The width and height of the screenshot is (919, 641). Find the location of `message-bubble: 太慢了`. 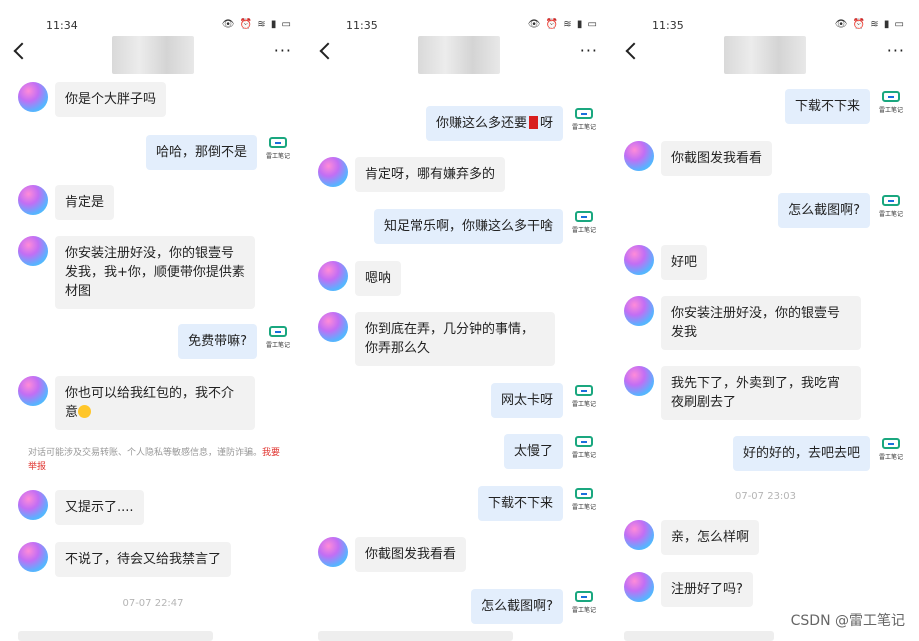

message-bubble: 太慢了 is located at coordinates (533, 451).